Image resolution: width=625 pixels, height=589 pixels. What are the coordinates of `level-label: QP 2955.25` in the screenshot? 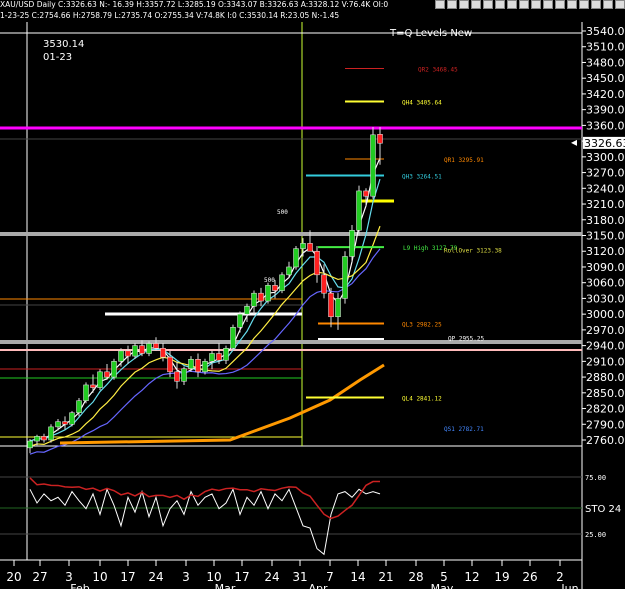 It's located at (466, 339).